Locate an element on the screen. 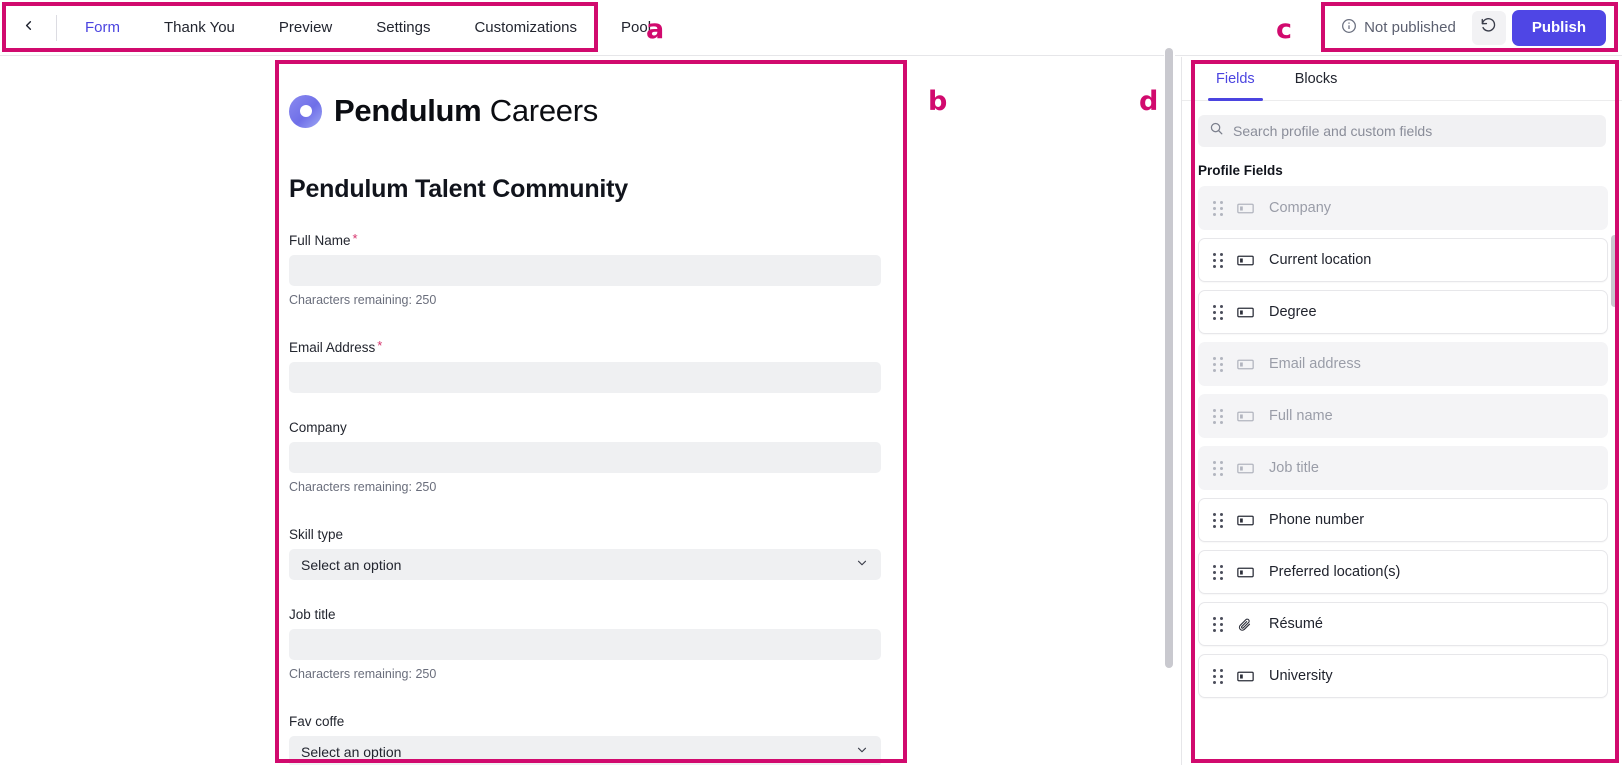 The height and width of the screenshot is (765, 1622). field-item-label: Full name is located at coordinates (1301, 416).